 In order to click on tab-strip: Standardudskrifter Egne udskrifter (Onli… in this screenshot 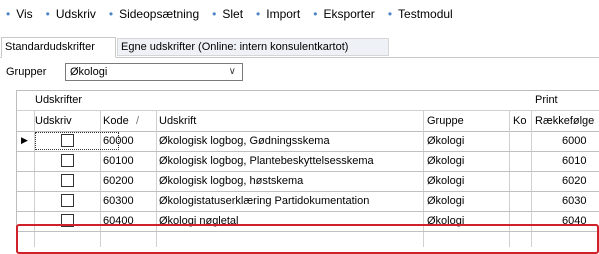, I will do `click(299, 47)`.